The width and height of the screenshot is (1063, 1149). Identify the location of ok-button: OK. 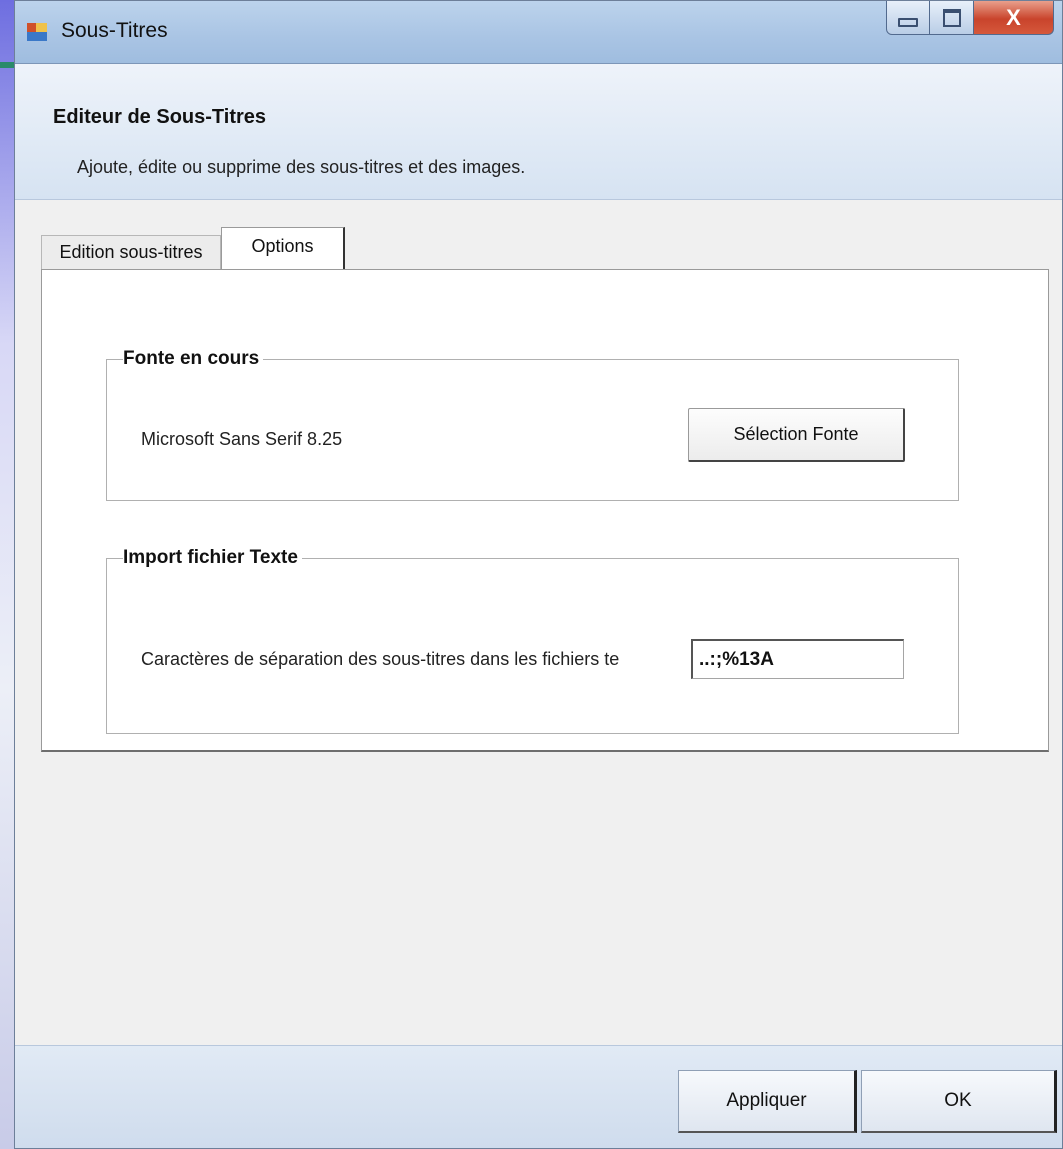
(959, 1101).